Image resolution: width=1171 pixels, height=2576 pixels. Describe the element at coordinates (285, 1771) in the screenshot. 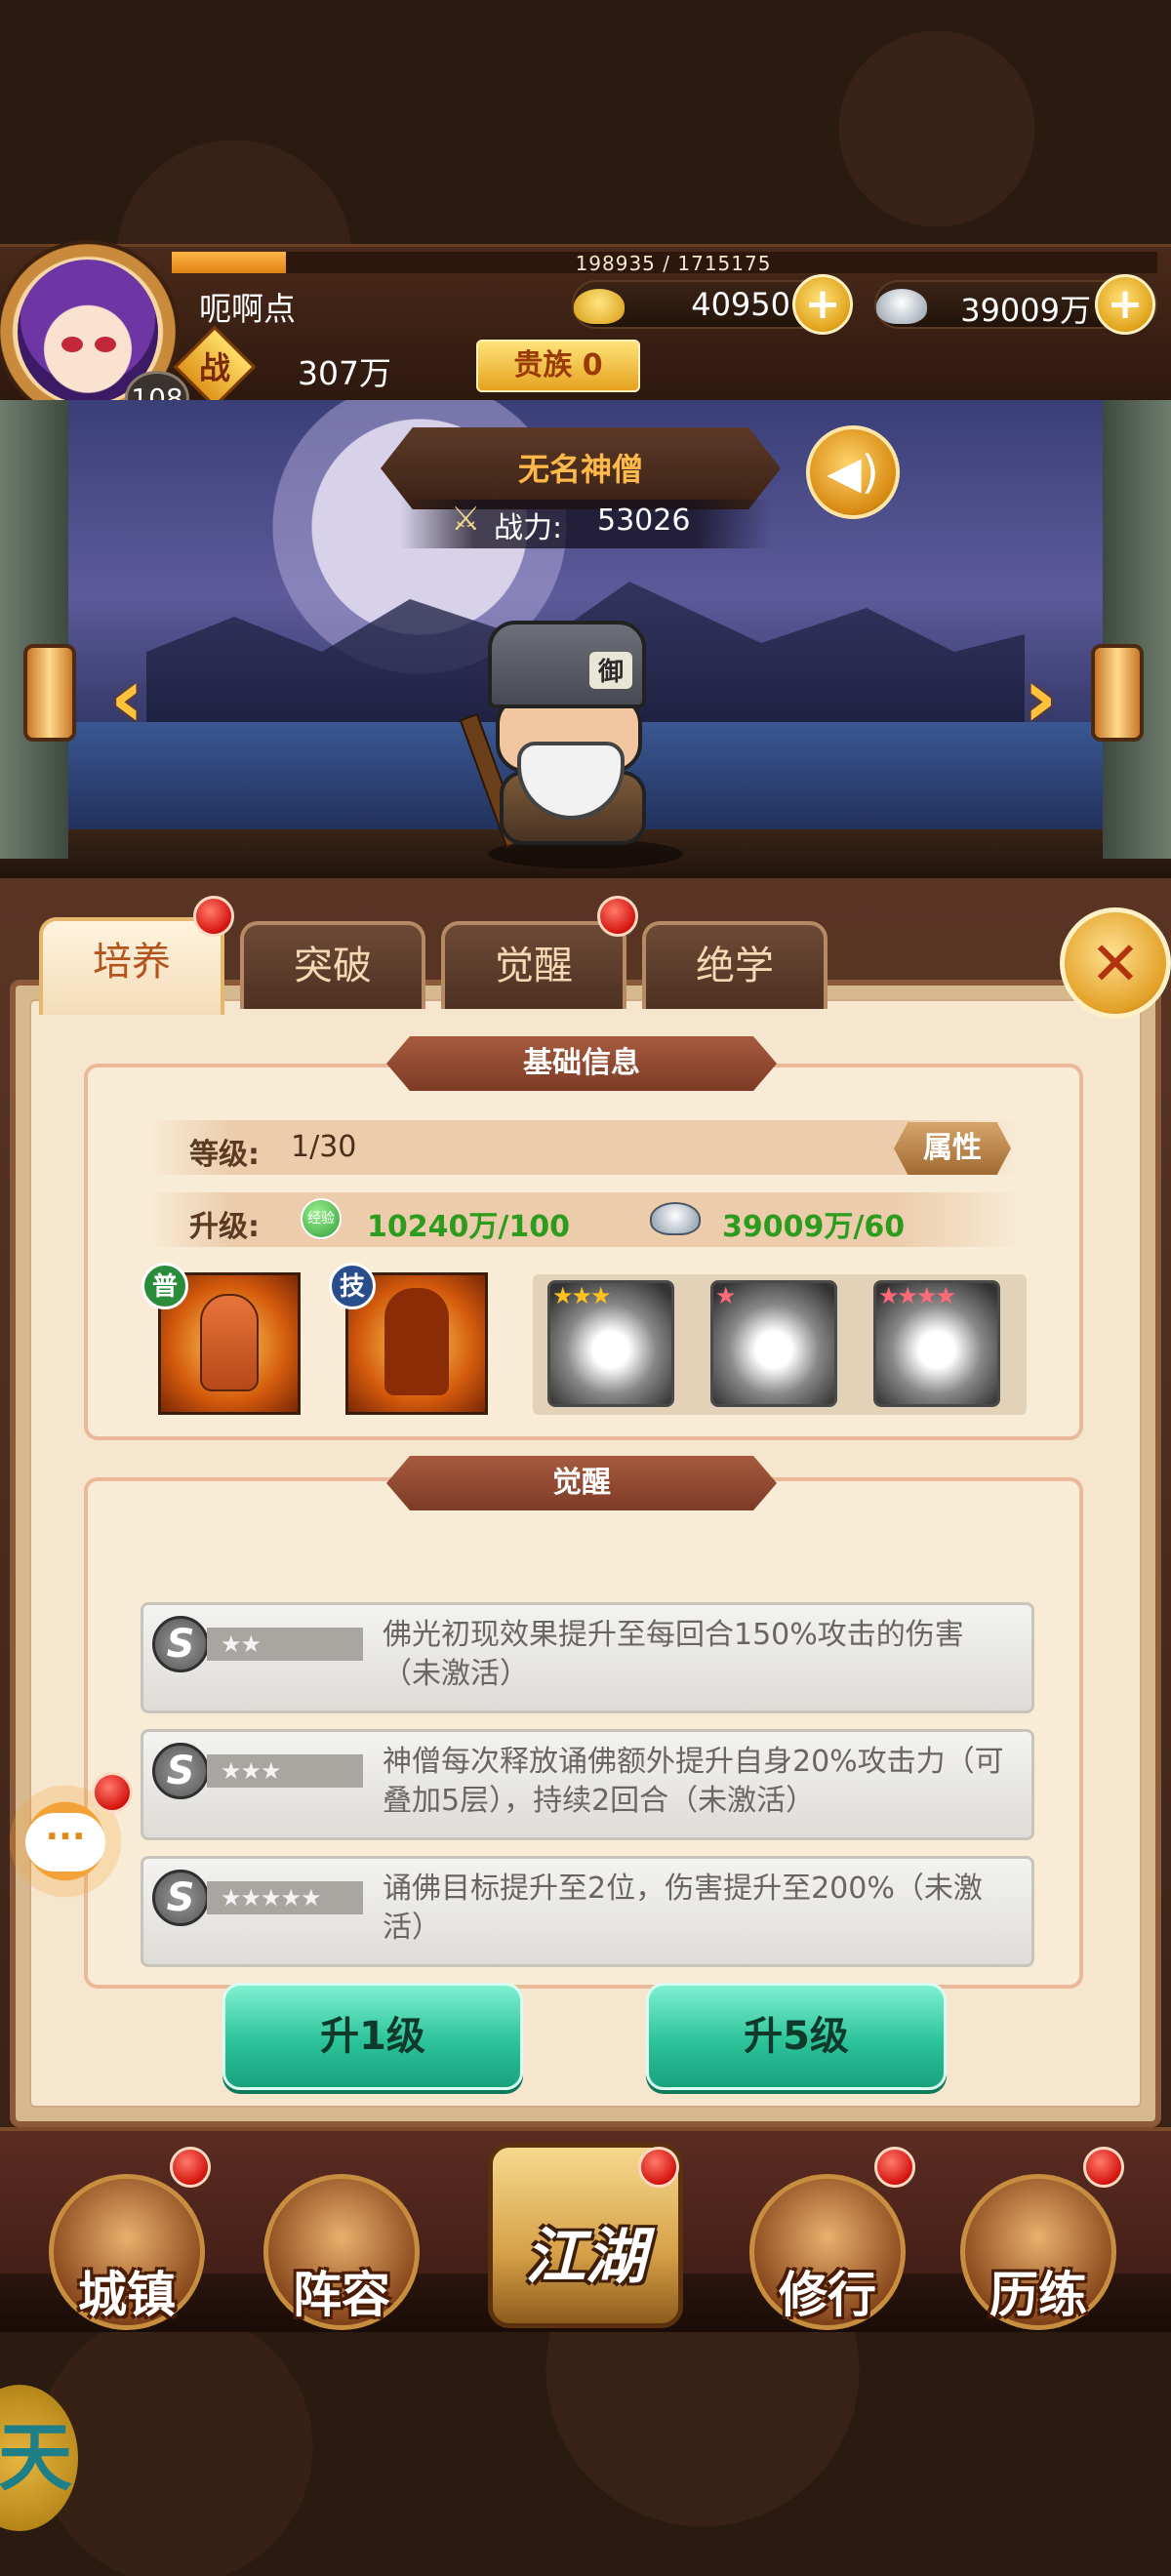

I see `awaken-stars: ★★★` at that location.